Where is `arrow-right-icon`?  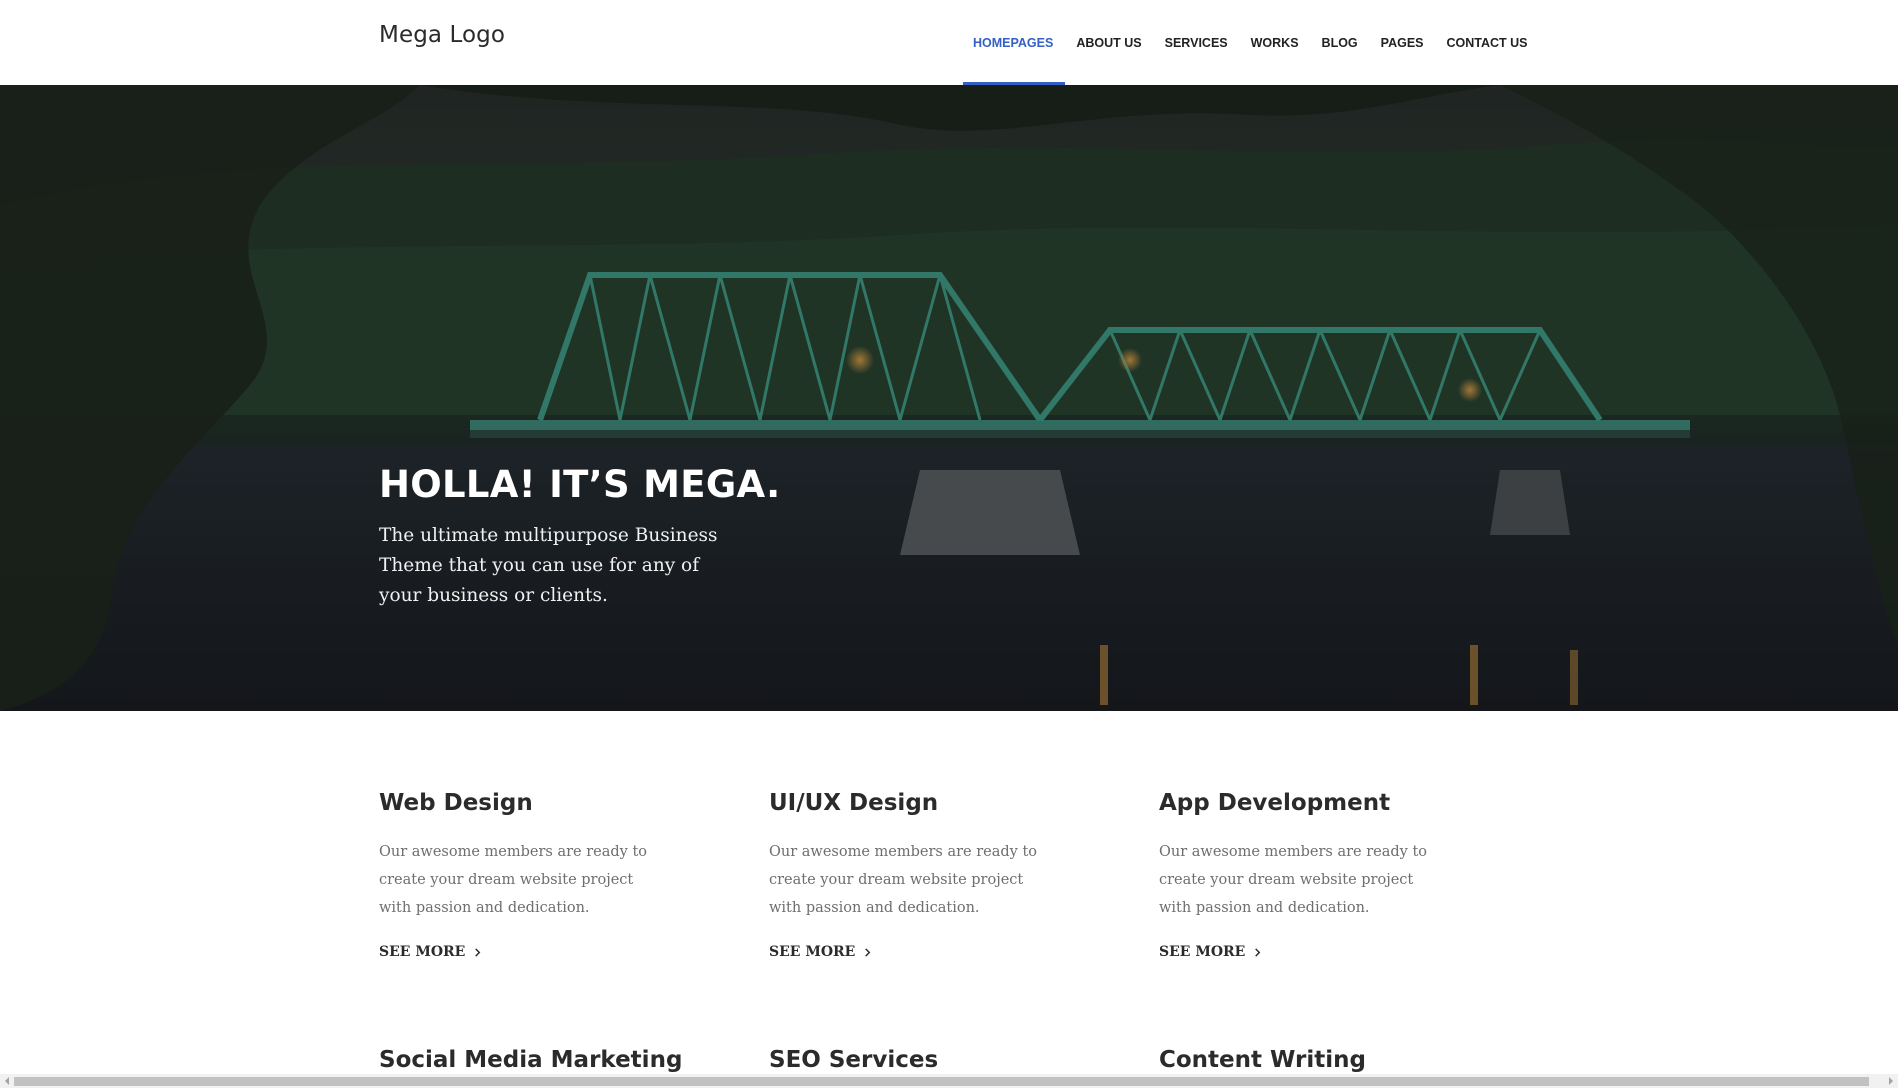 arrow-right-icon is located at coordinates (1891, 1081).